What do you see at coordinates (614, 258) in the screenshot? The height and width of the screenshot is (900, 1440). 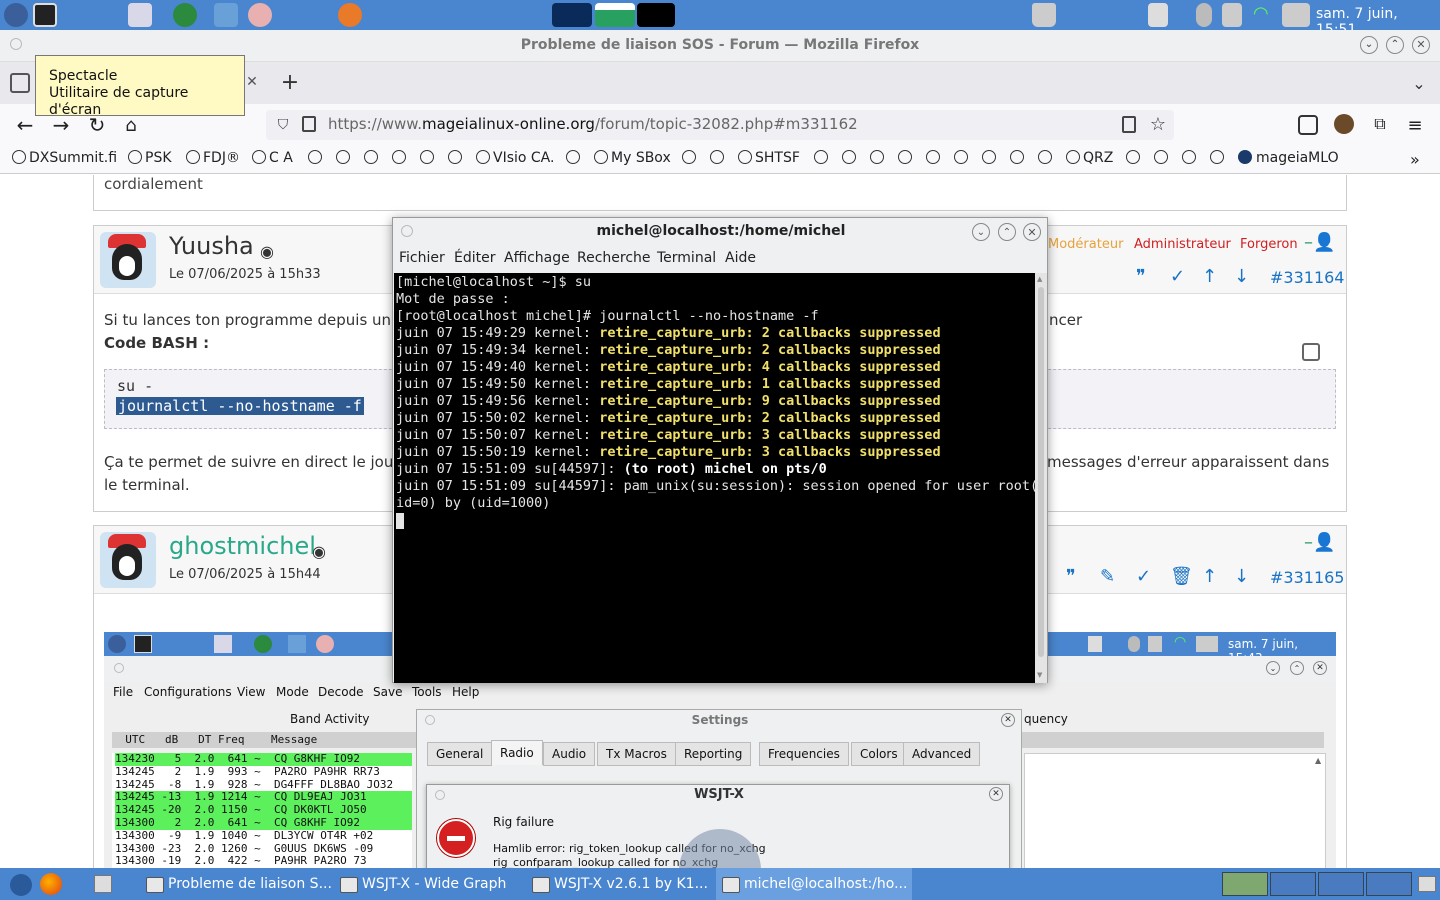 I see `menu-recherche: Recherche` at bounding box center [614, 258].